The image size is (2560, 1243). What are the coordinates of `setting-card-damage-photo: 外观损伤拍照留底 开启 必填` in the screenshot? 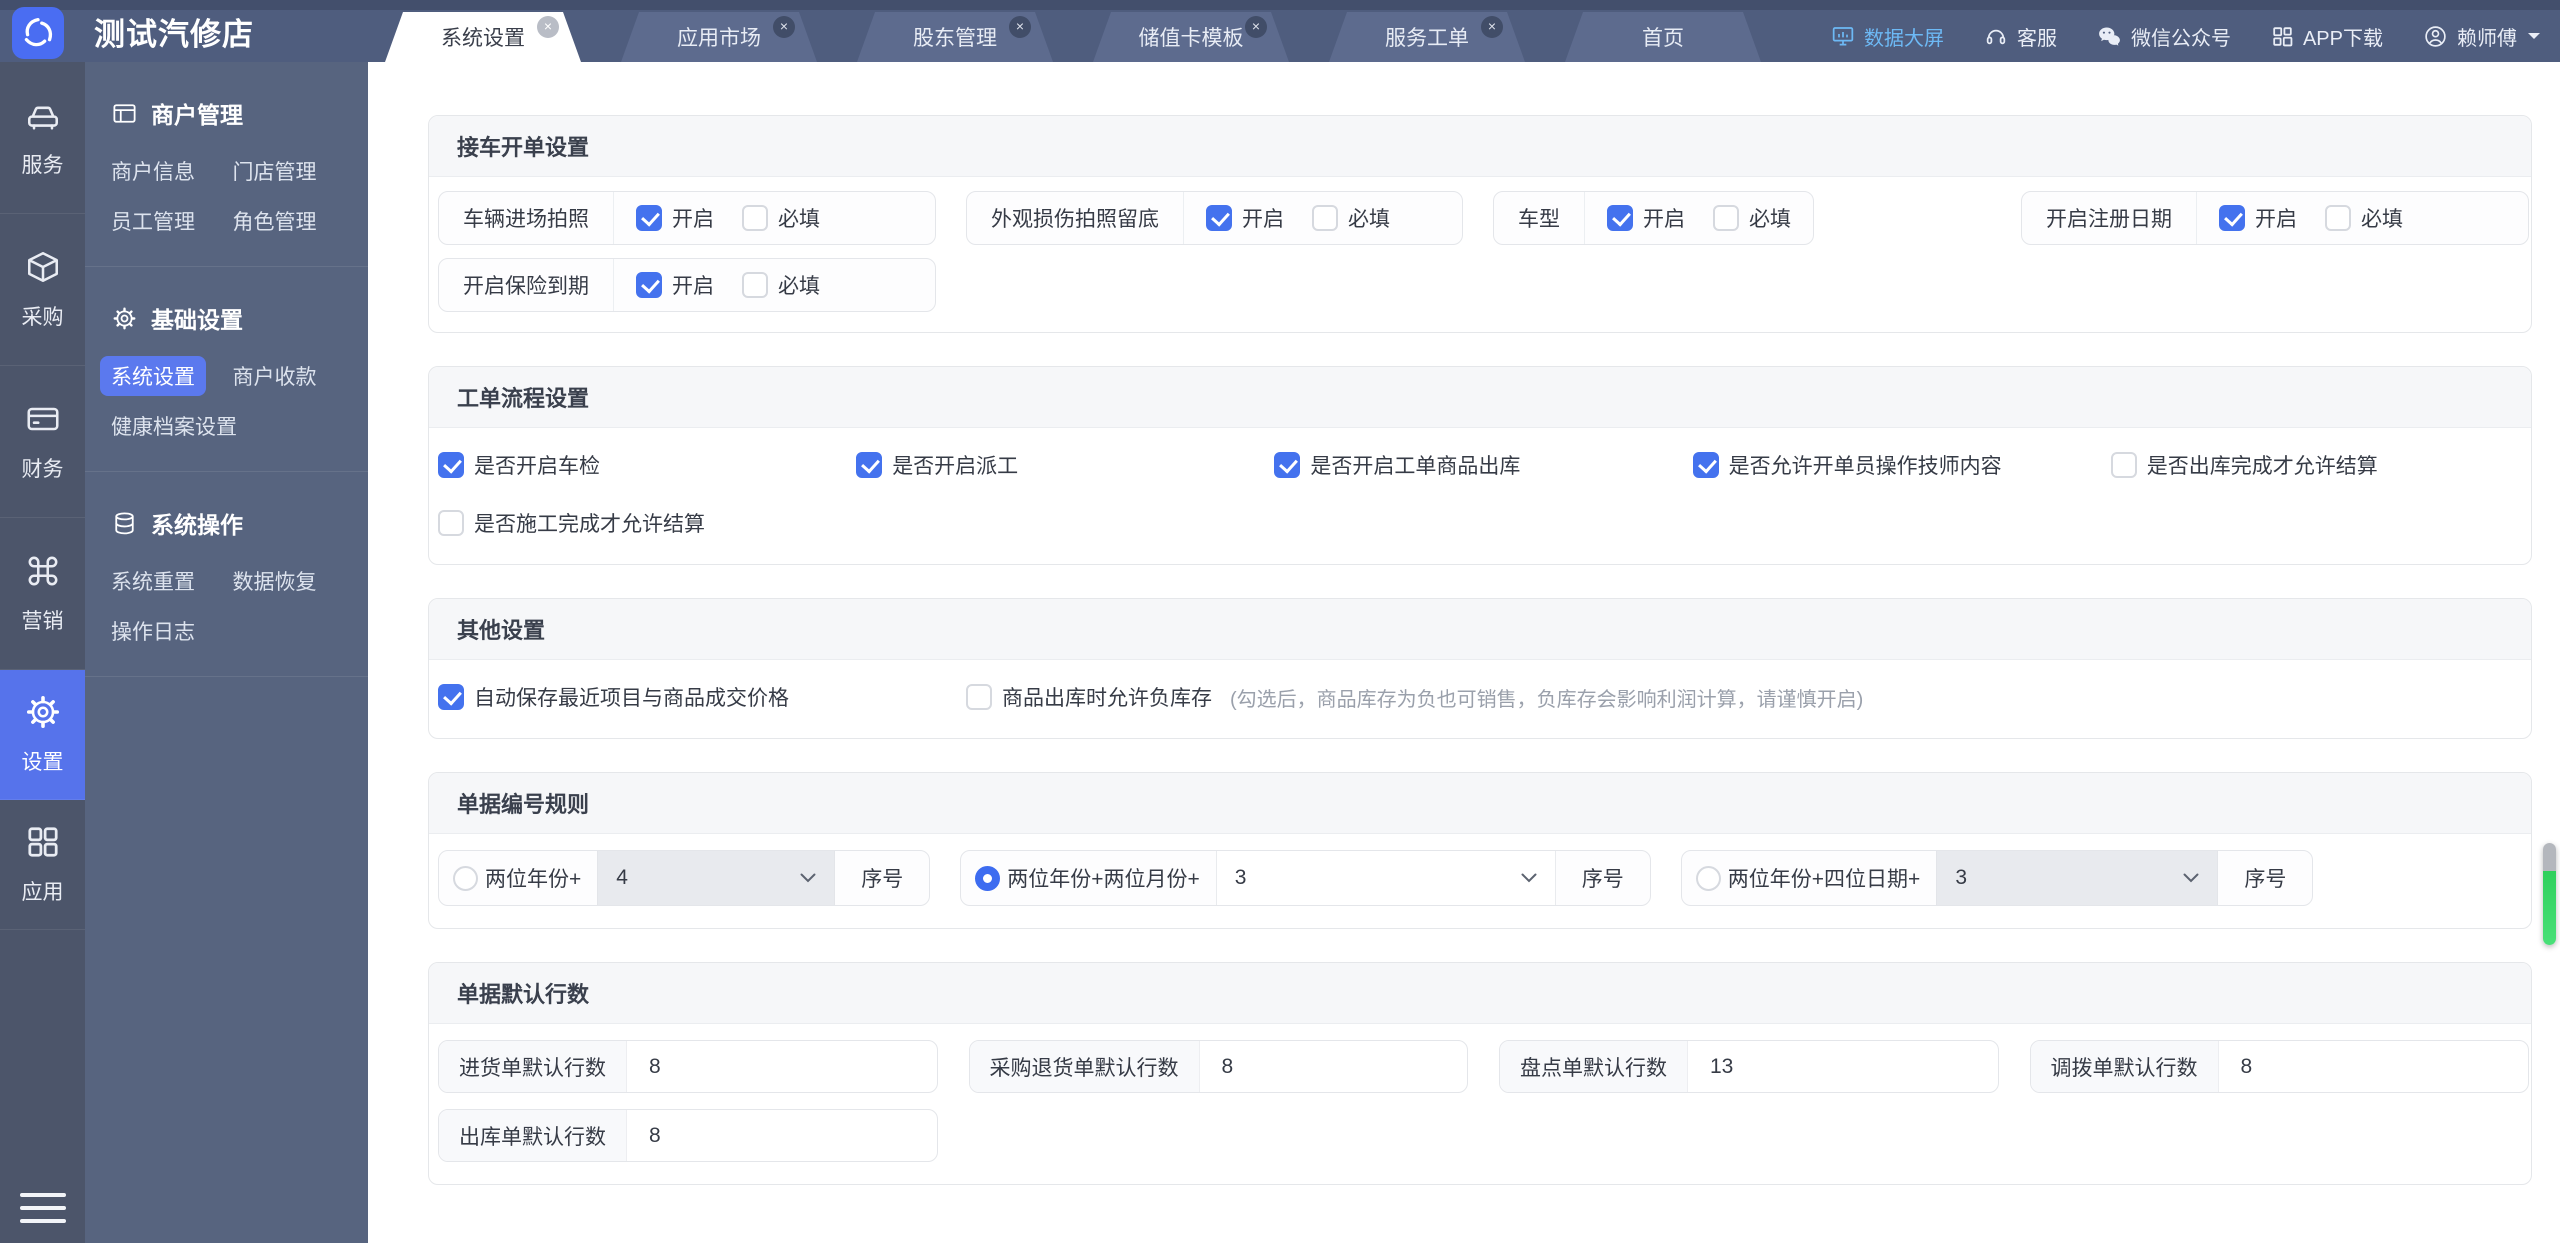 It's located at (1214, 218).